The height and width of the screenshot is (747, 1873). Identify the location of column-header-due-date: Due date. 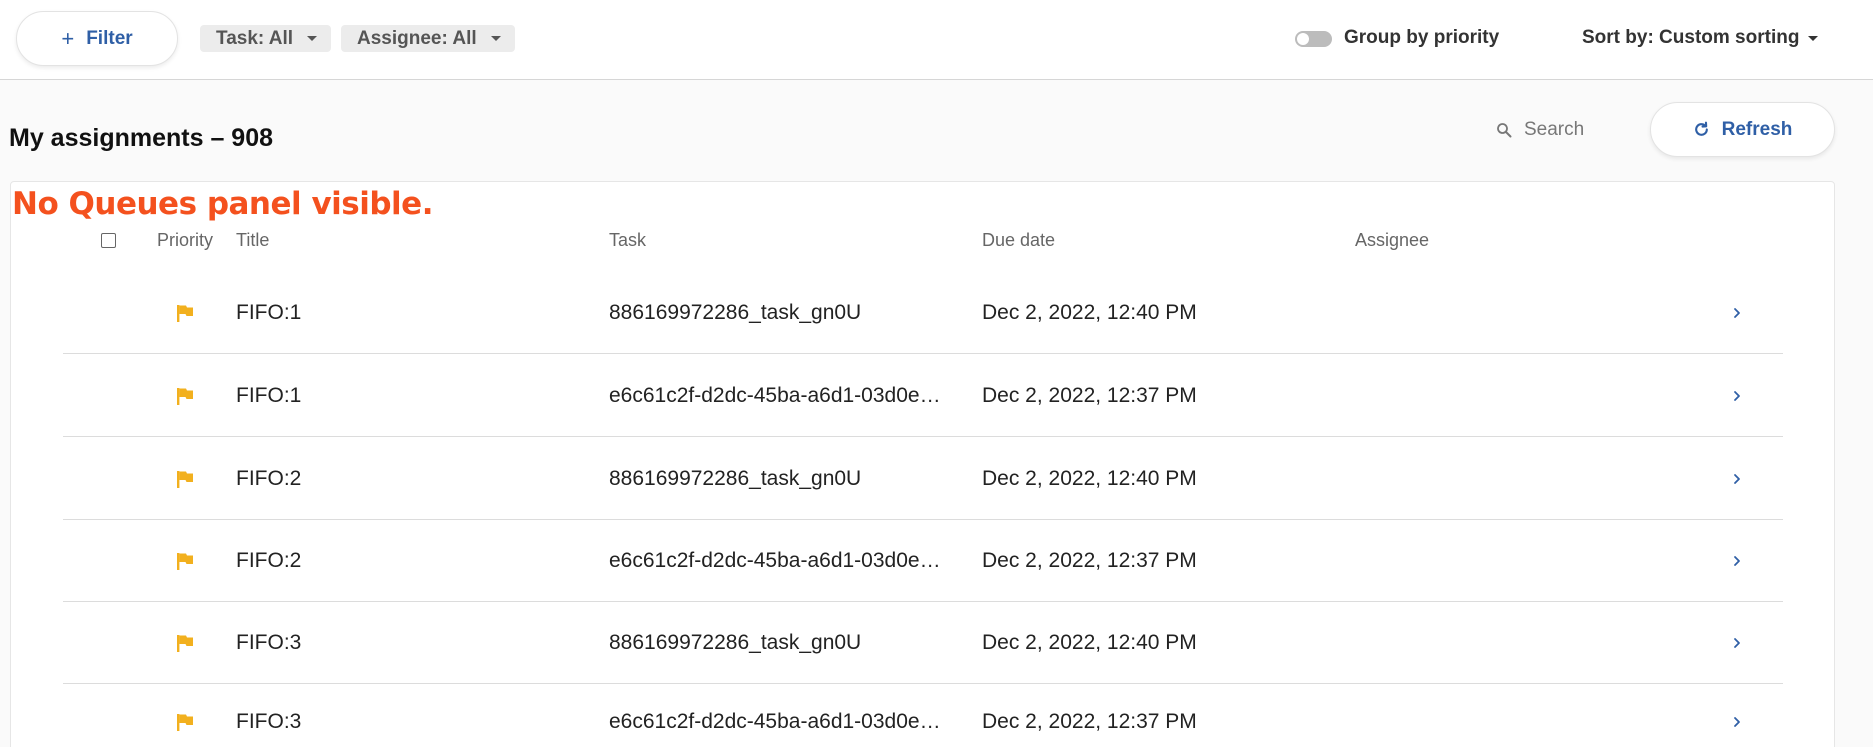
(1018, 240).